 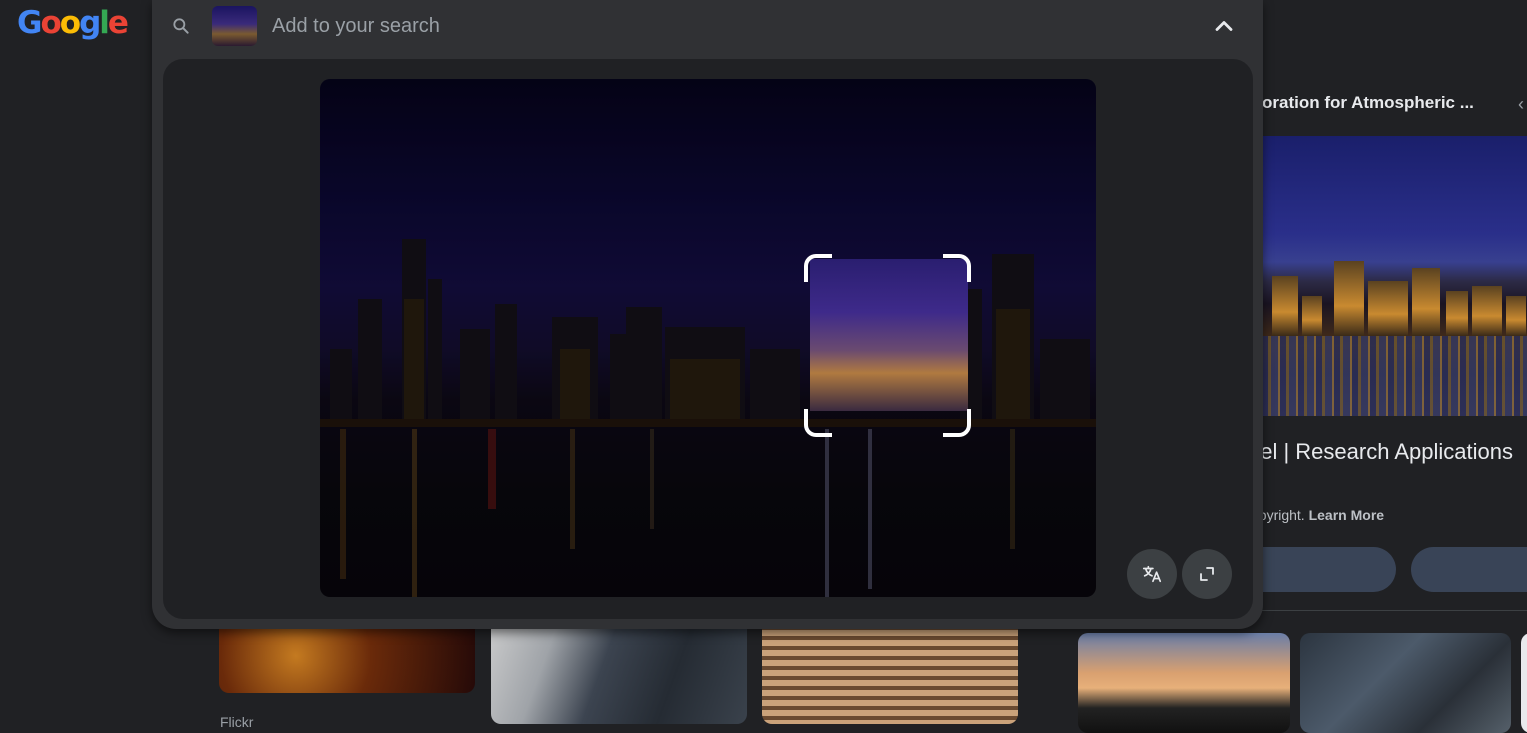 What do you see at coordinates (957, 423) in the screenshot?
I see `crop-handle-bottom-right` at bounding box center [957, 423].